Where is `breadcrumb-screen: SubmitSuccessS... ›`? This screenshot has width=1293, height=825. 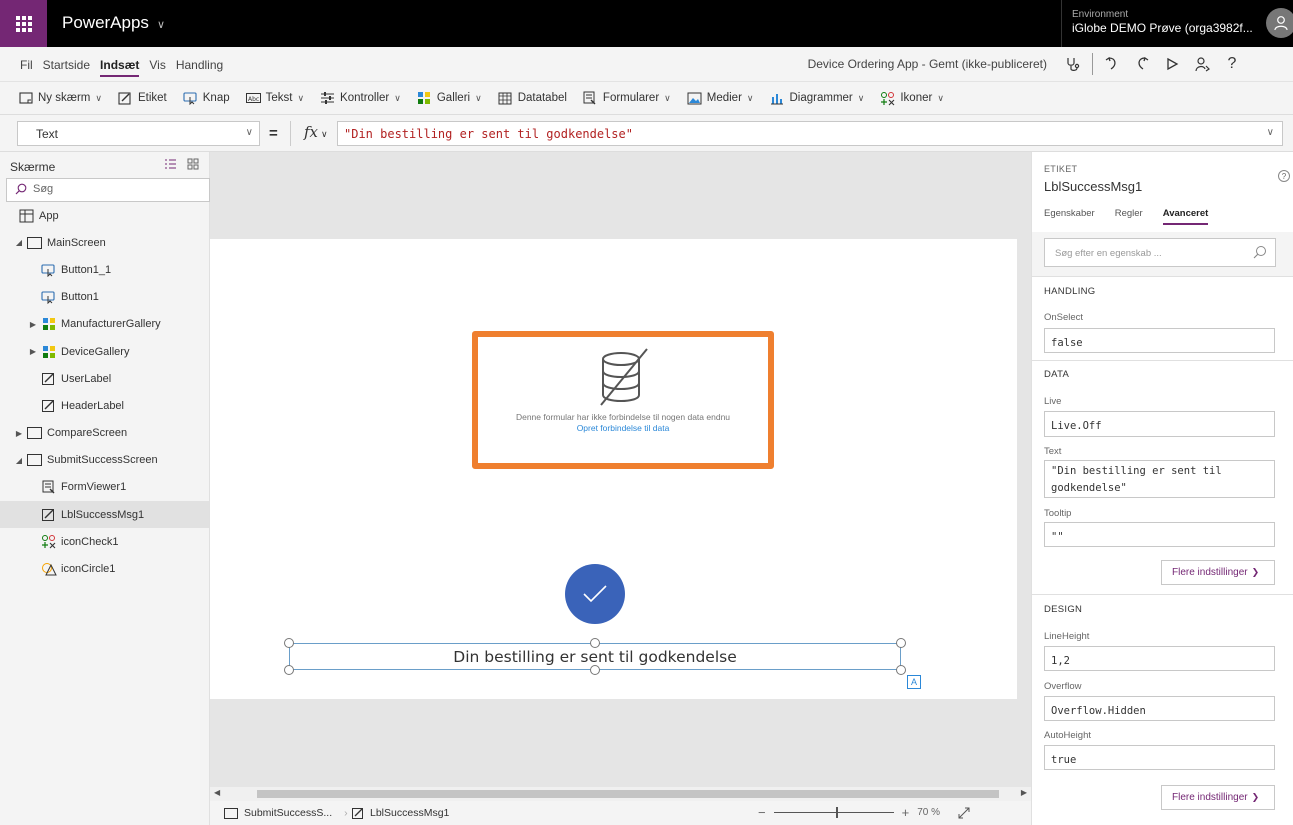 breadcrumb-screen: SubmitSuccessS... › is located at coordinates (286, 813).